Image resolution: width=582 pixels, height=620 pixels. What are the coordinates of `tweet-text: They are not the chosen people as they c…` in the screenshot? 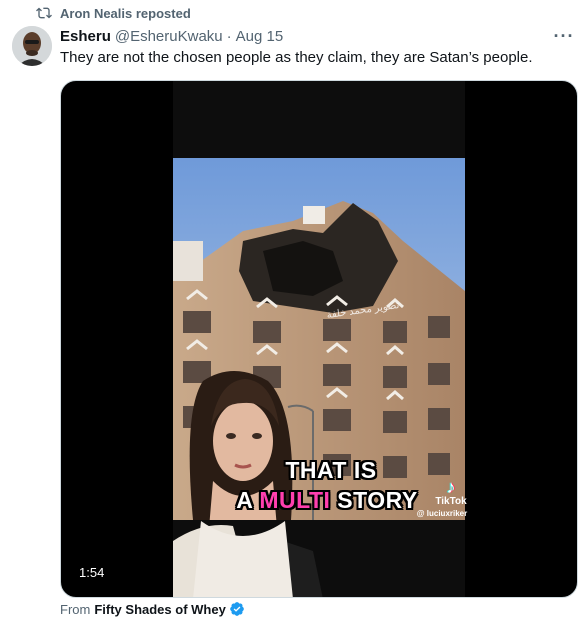 It's located at (296, 57).